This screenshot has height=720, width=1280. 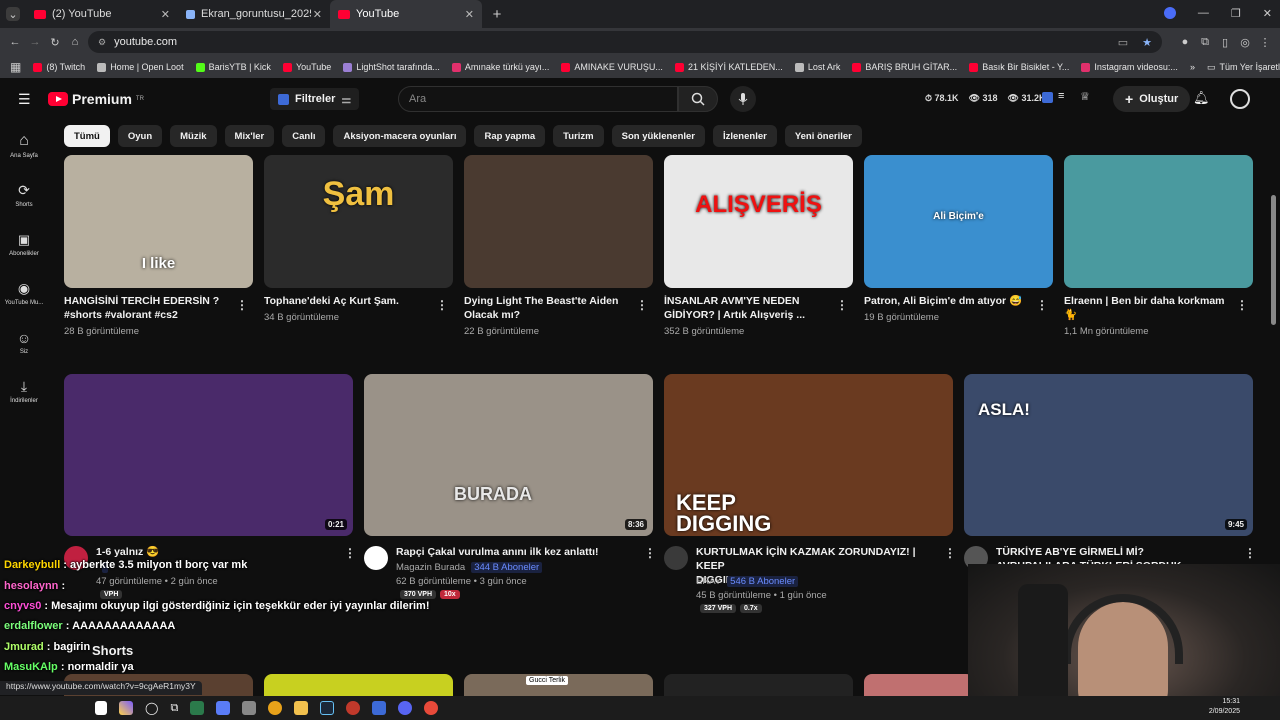 I want to click on chrome-icon, so click(x=431, y=708).